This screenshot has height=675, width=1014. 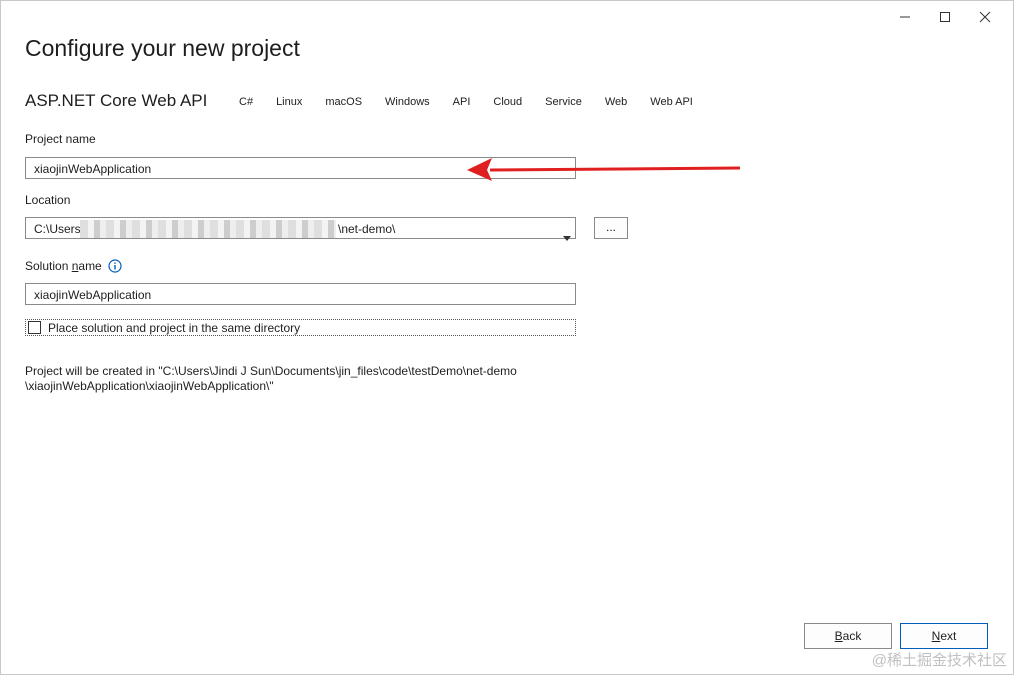 I want to click on template-tag: C#, so click(x=246, y=102).